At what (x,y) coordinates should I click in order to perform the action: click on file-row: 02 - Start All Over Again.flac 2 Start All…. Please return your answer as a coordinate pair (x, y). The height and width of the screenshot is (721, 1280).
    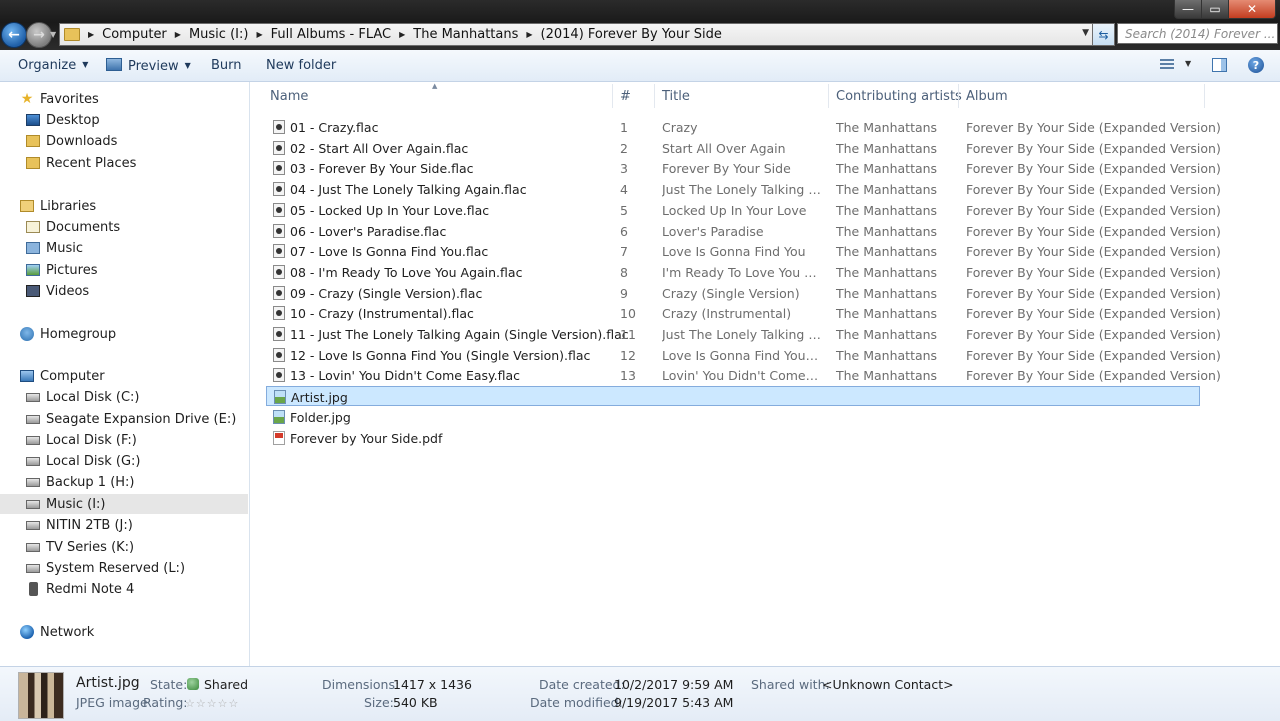
    Looking at the image, I should click on (743, 148).